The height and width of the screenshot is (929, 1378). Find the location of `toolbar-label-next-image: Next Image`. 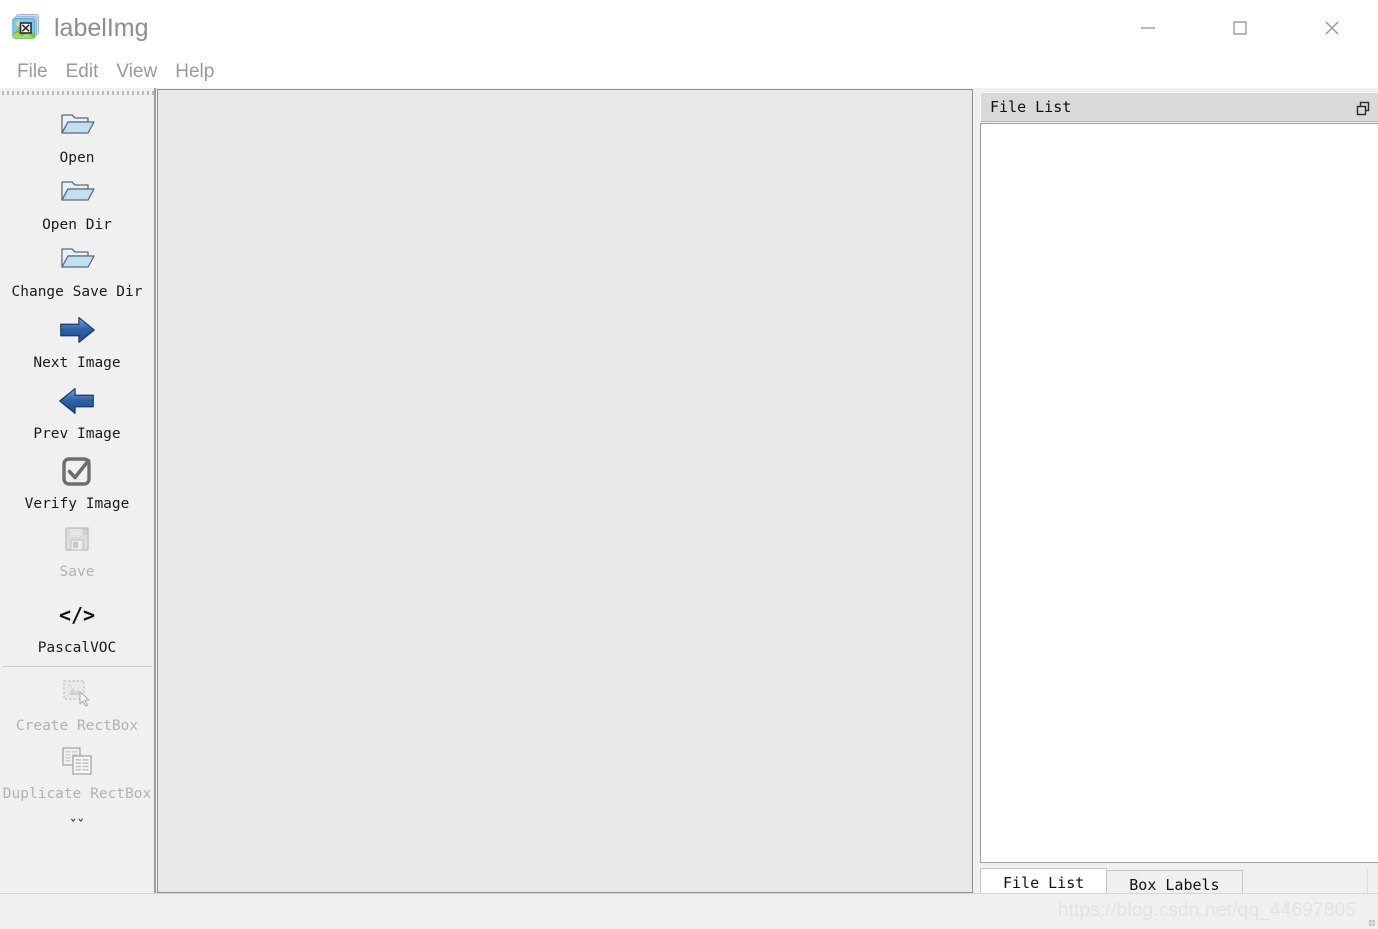

toolbar-label-next-image: Next Image is located at coordinates (77, 363).